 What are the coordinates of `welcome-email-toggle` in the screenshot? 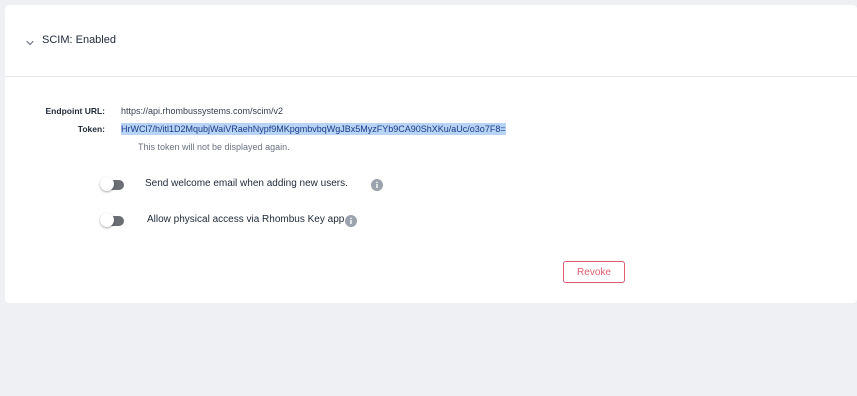 It's located at (112, 184).